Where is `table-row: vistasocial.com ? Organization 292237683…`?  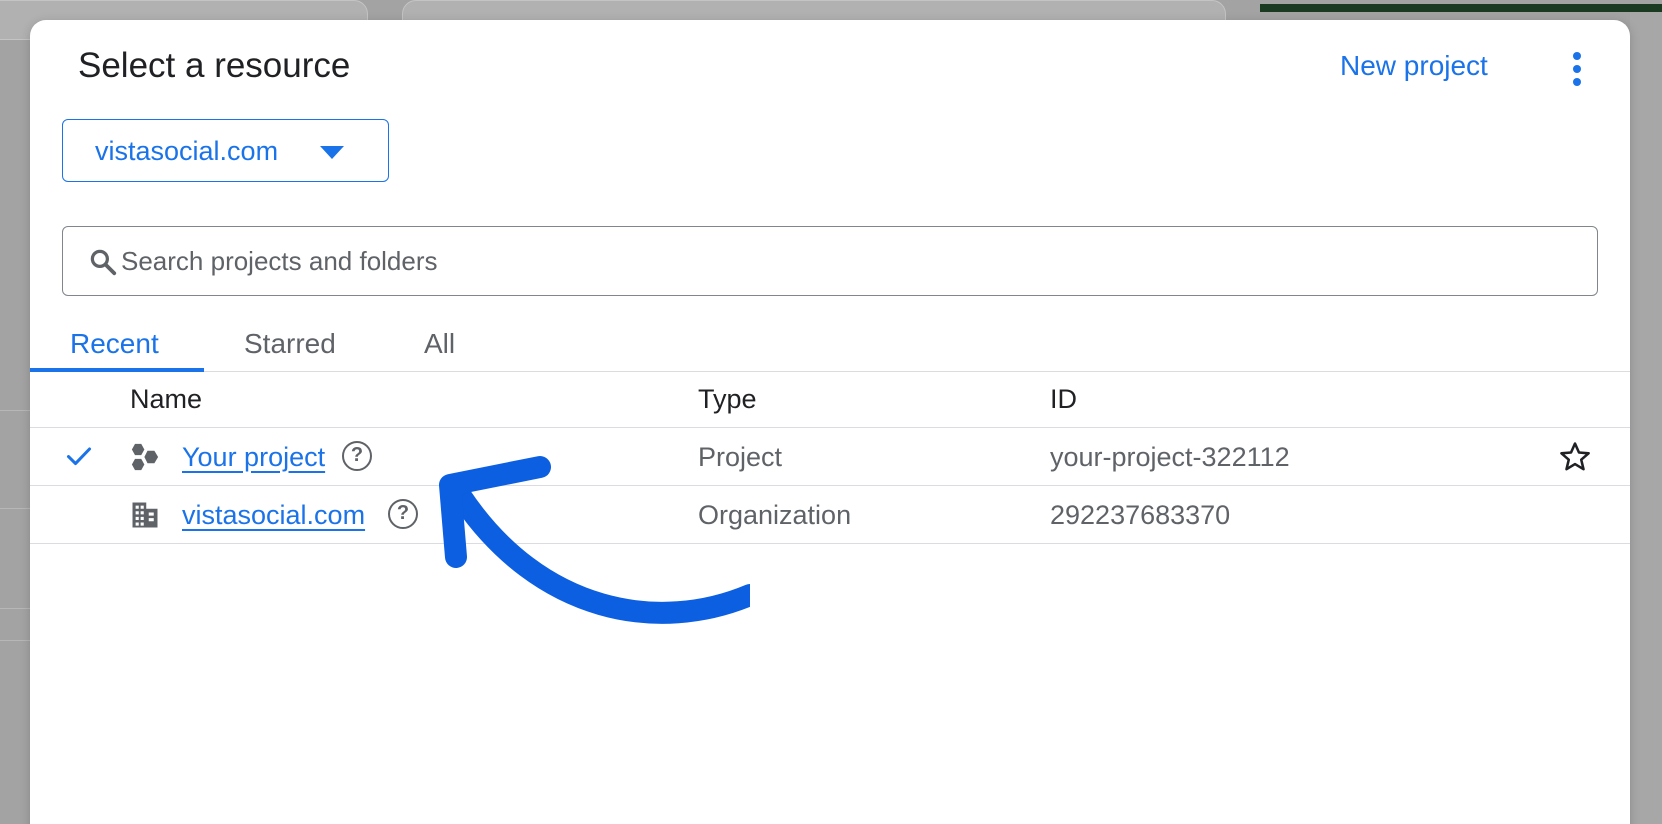 table-row: vistasocial.com ? Organization 292237683… is located at coordinates (830, 515).